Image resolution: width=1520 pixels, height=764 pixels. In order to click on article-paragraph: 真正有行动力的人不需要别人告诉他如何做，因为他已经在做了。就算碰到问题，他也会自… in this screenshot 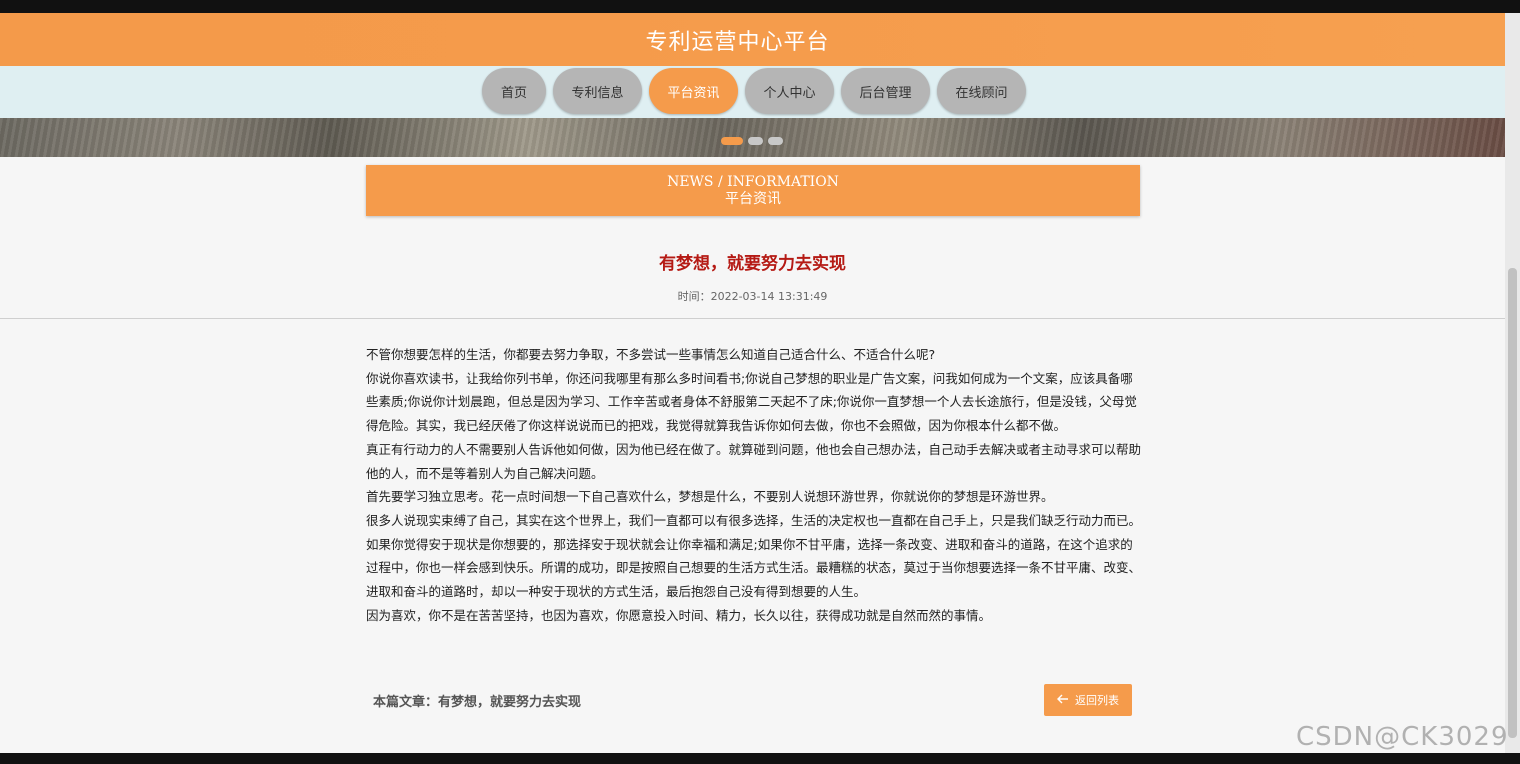, I will do `click(754, 461)`.